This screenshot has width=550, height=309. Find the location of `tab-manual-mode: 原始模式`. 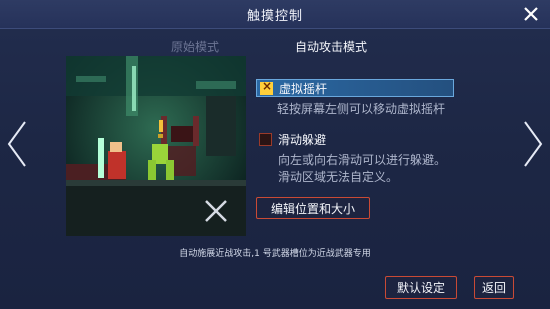

tab-manual-mode: 原始模式 is located at coordinates (195, 46).